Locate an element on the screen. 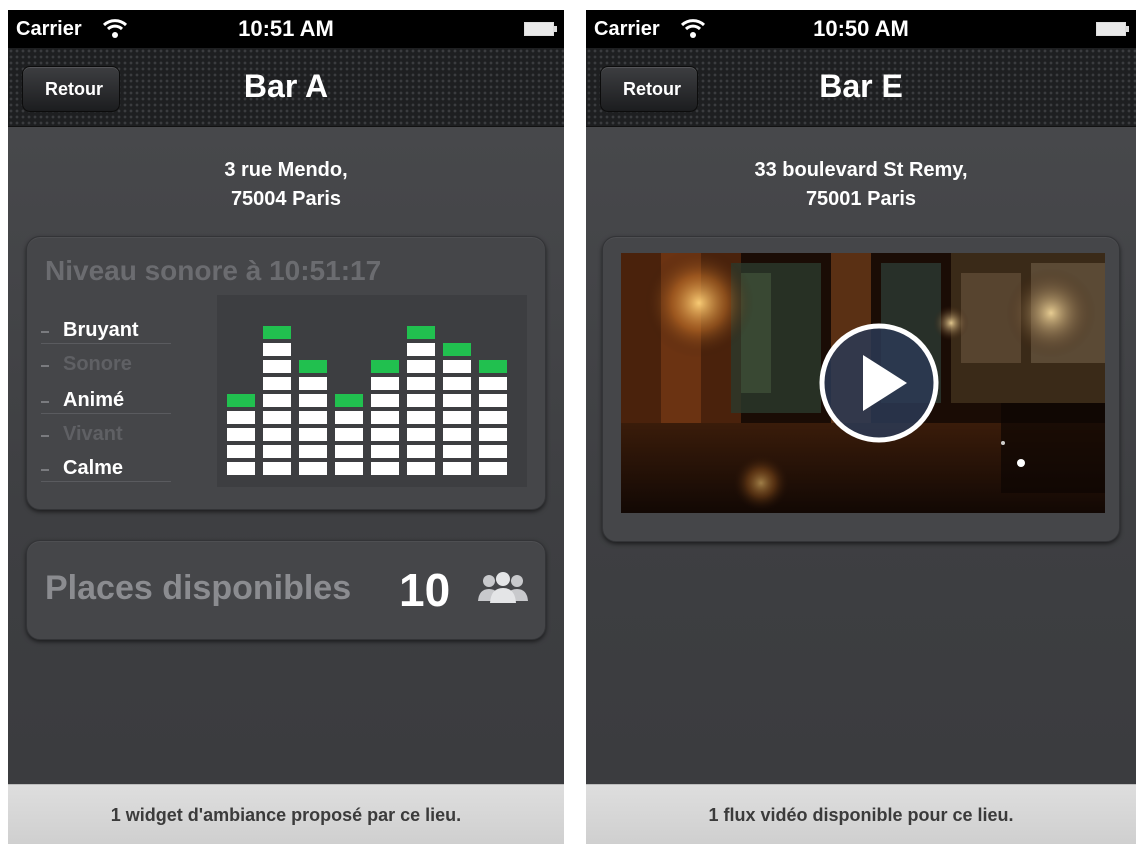 The width and height of the screenshot is (1136, 844). video-player is located at coordinates (863, 383).